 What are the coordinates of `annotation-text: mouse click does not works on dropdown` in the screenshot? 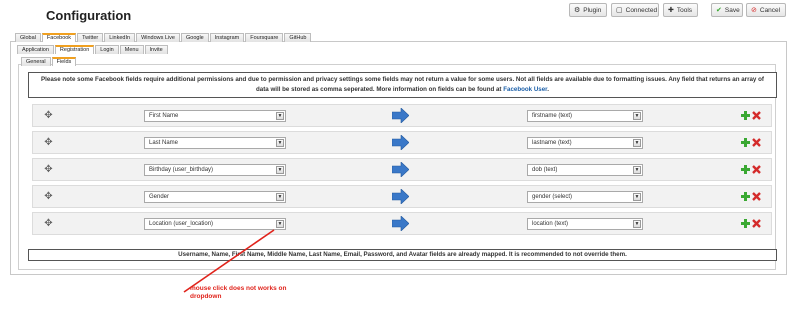 It's located at (238, 292).